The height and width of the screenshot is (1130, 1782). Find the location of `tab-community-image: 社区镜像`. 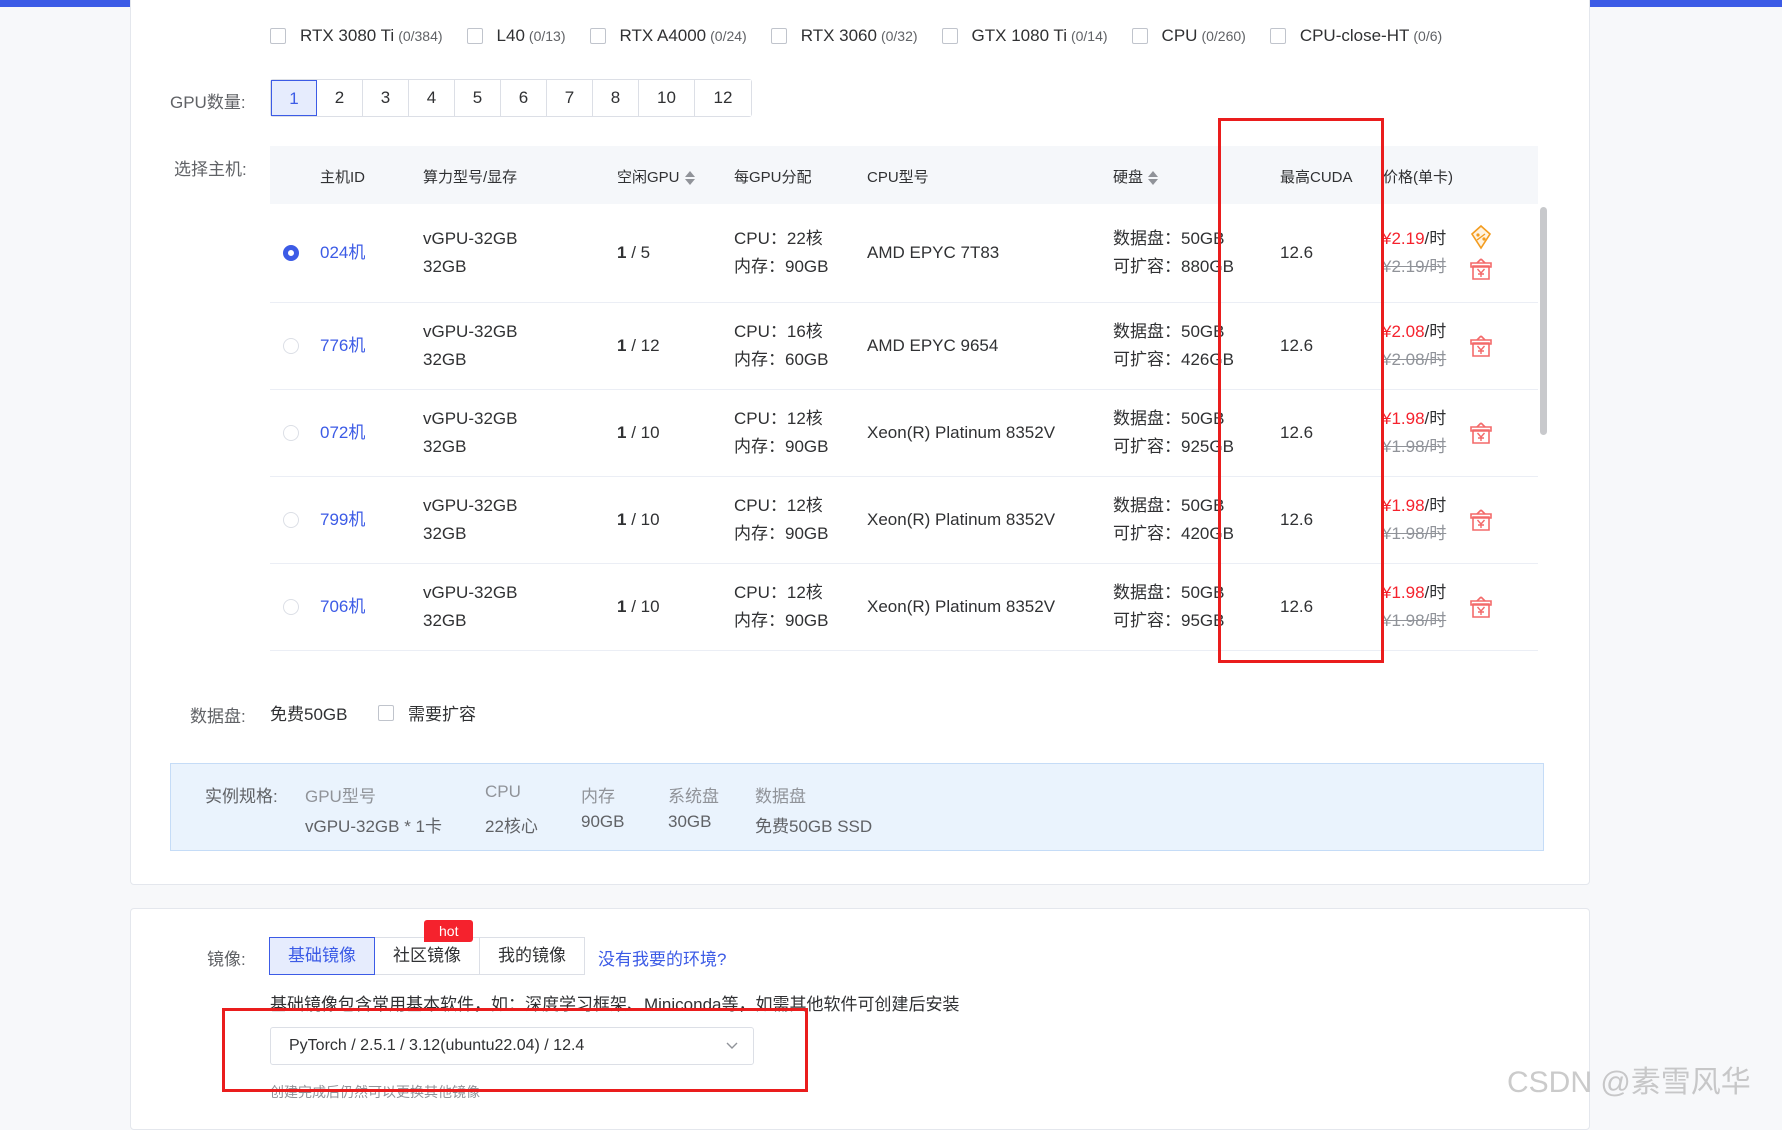

tab-community-image: 社区镜像 is located at coordinates (427, 956).